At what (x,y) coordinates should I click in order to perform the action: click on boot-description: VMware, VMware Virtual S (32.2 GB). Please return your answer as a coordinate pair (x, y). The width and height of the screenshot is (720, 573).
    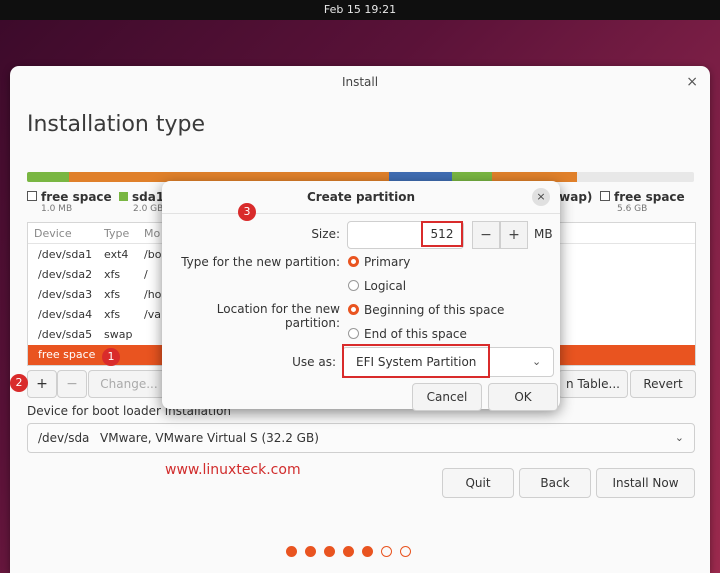
    Looking at the image, I should click on (209, 438).